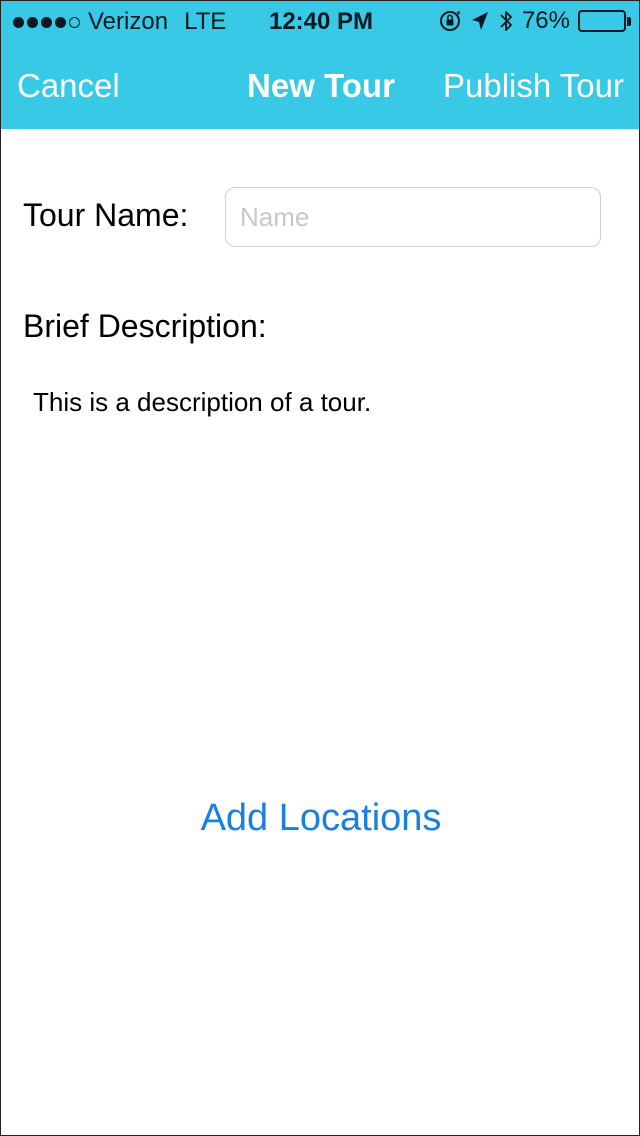 The width and height of the screenshot is (640, 1136). What do you see at coordinates (320, 21) in the screenshot?
I see `status-bar: Verizon LTE 12:40 PM 76%` at bounding box center [320, 21].